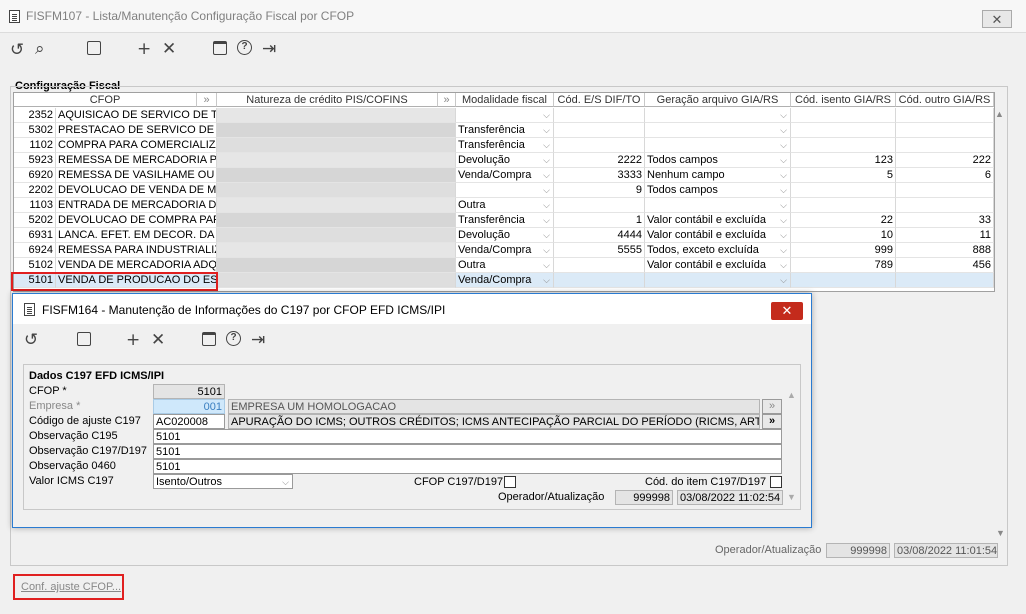 The height and width of the screenshot is (614, 1026). What do you see at coordinates (945, 250) in the screenshot?
I see `outro-cell: 888` at bounding box center [945, 250].